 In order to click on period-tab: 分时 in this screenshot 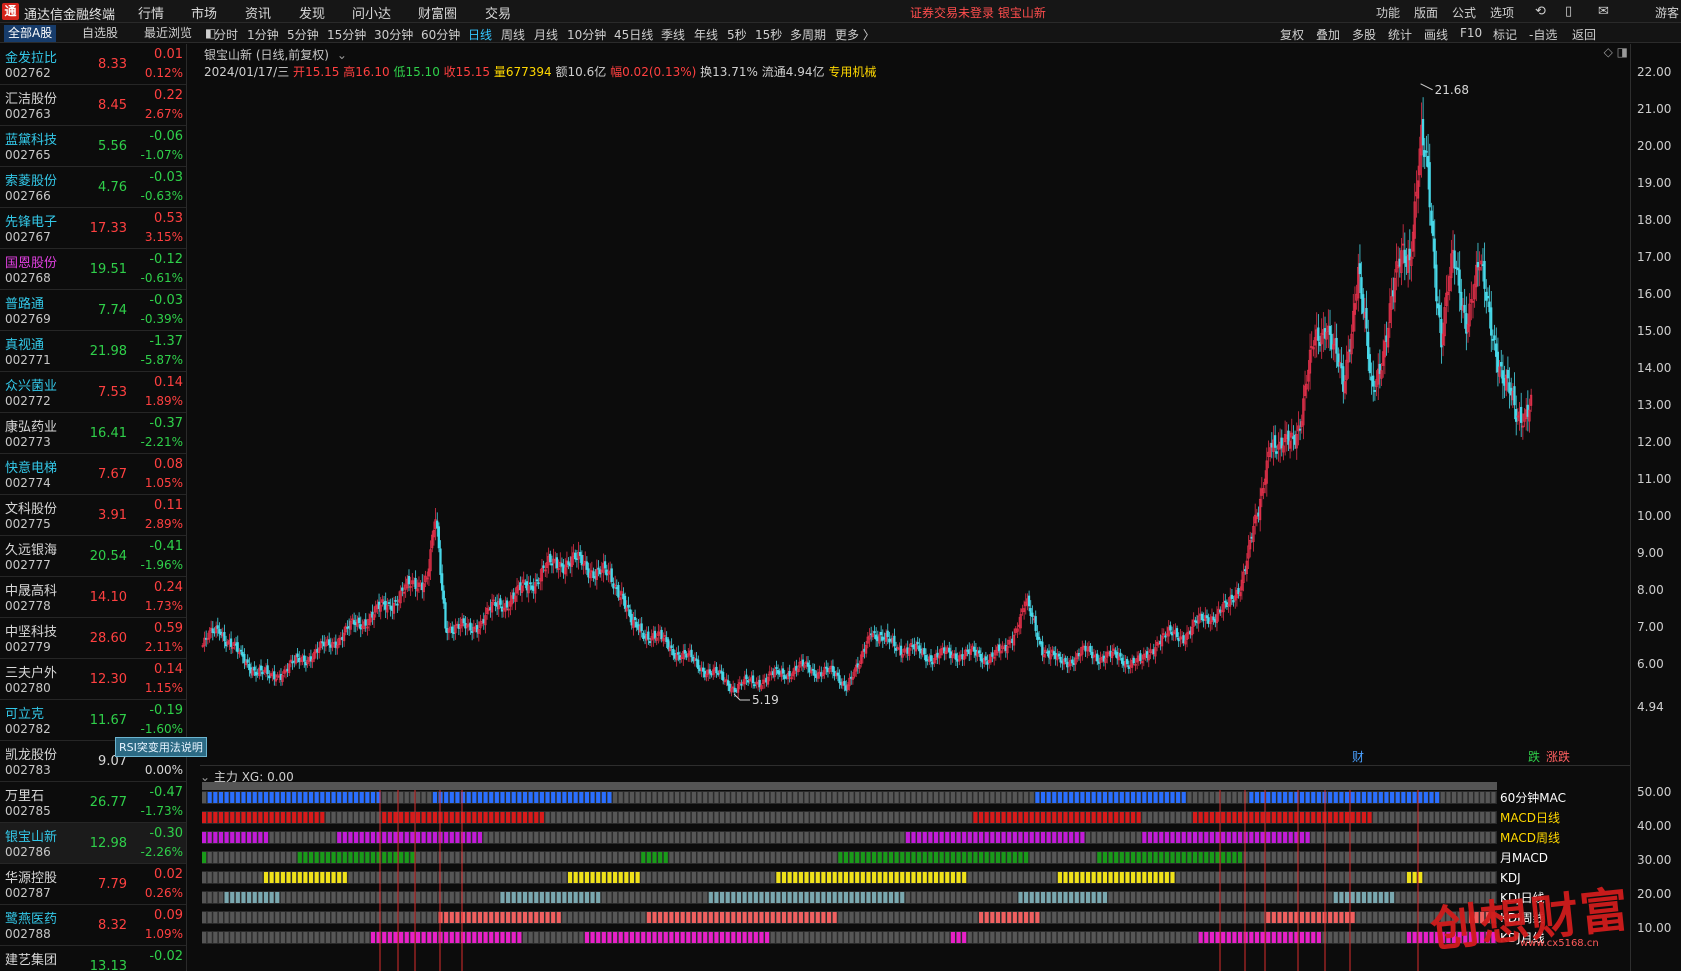, I will do `click(226, 34)`.